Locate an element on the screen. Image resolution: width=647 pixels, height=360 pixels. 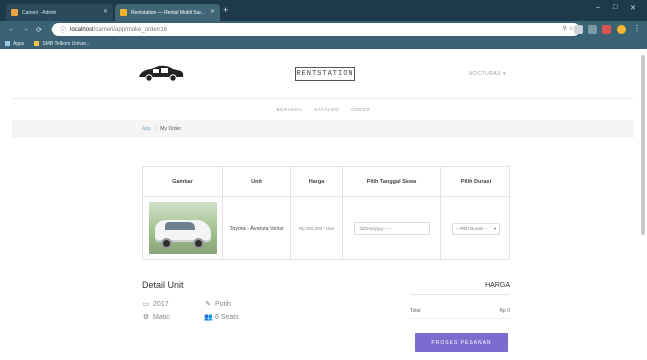
spec-color: ✎ Putih is located at coordinates (217, 304).